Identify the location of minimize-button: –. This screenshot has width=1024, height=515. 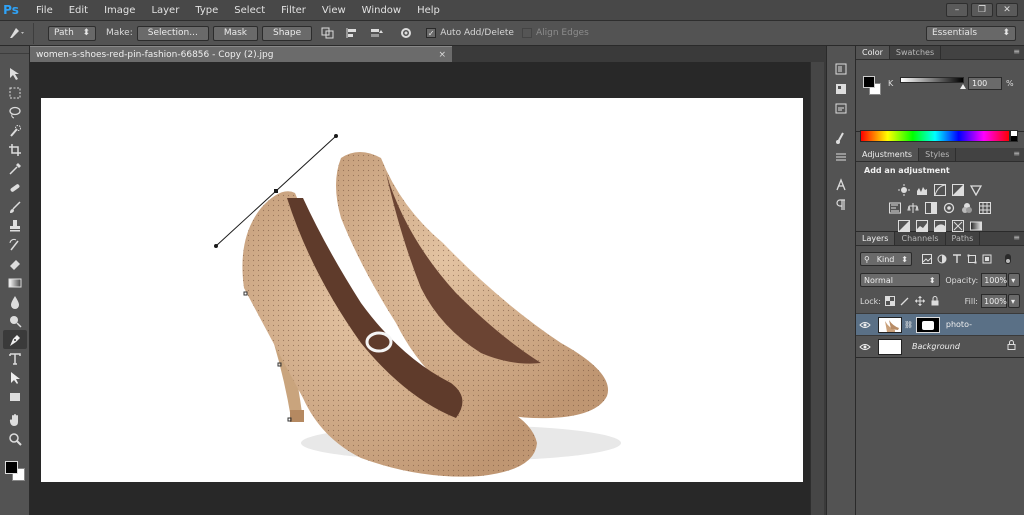
(957, 10).